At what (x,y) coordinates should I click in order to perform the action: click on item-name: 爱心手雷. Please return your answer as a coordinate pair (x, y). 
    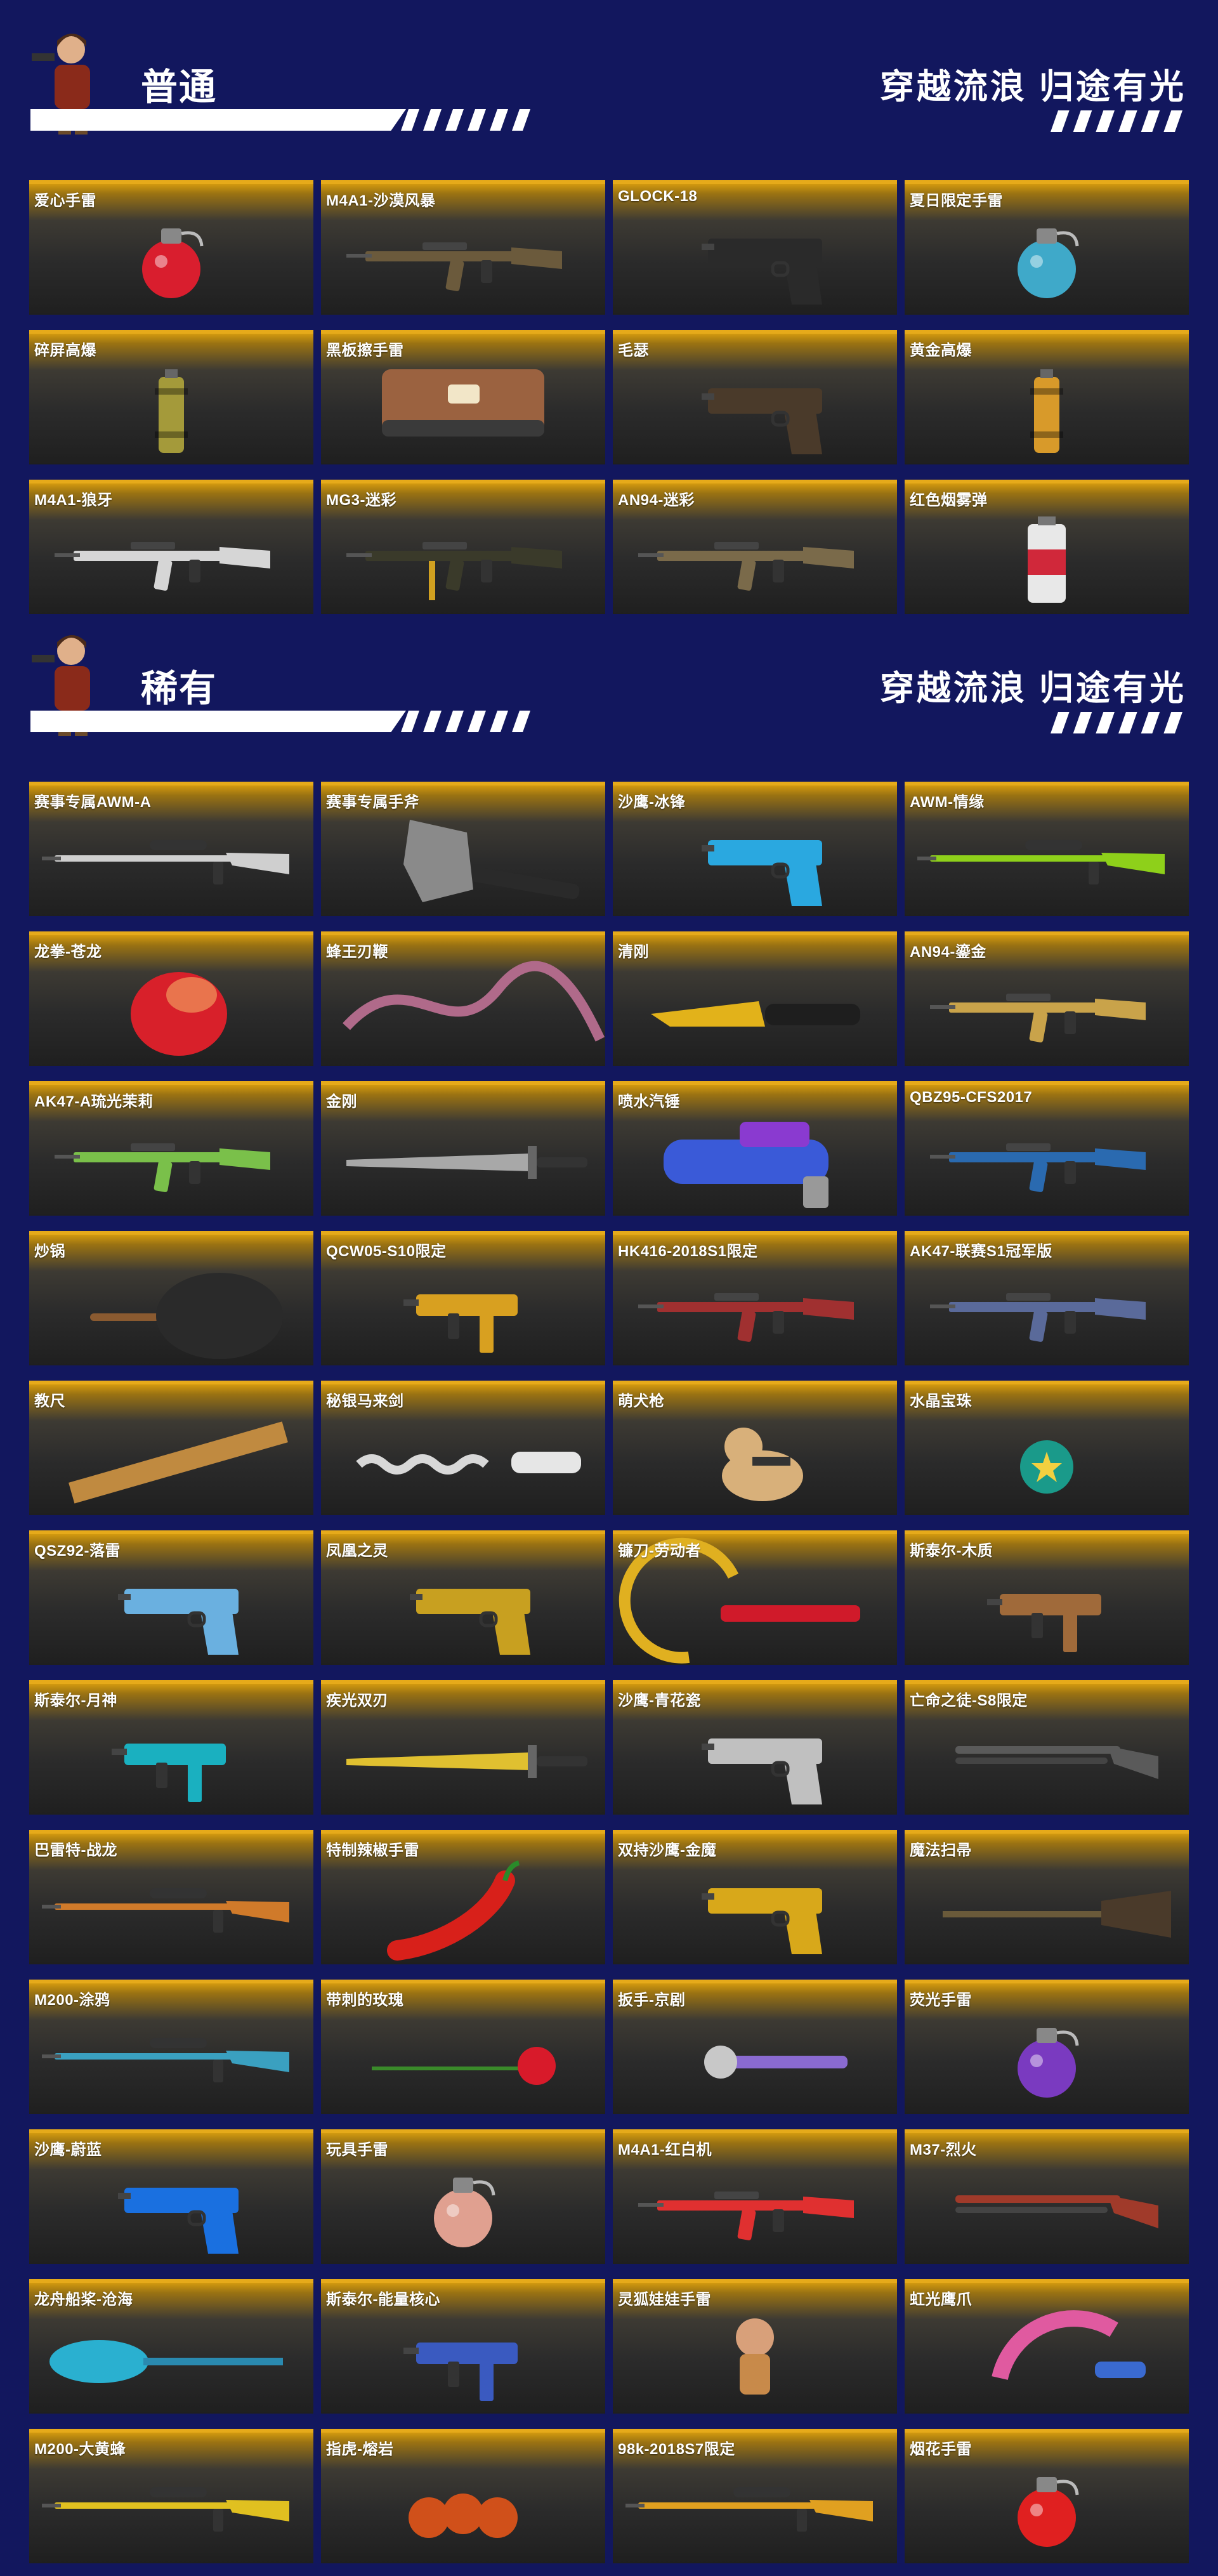
    Looking at the image, I should click on (65, 200).